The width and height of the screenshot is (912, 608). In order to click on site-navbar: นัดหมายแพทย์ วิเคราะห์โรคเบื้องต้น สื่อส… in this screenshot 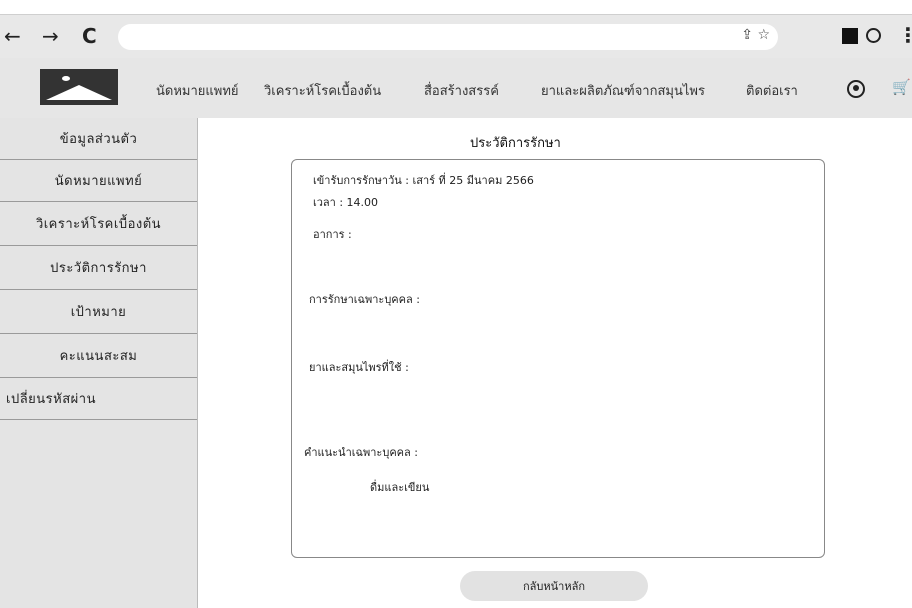, I will do `click(456, 88)`.